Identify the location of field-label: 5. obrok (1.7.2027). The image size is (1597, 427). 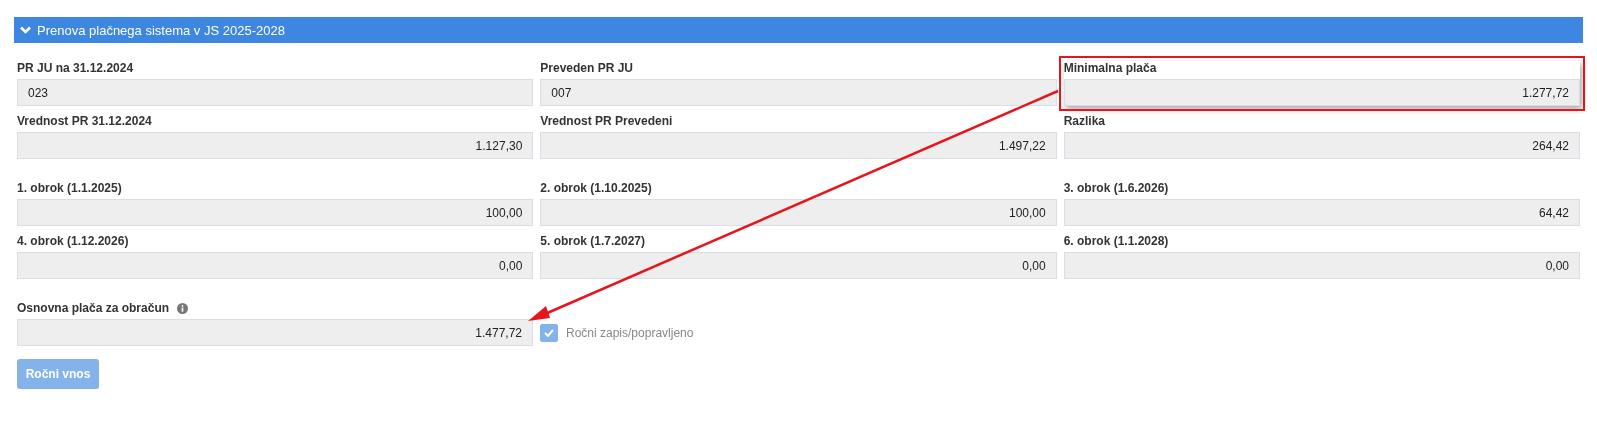
(593, 241).